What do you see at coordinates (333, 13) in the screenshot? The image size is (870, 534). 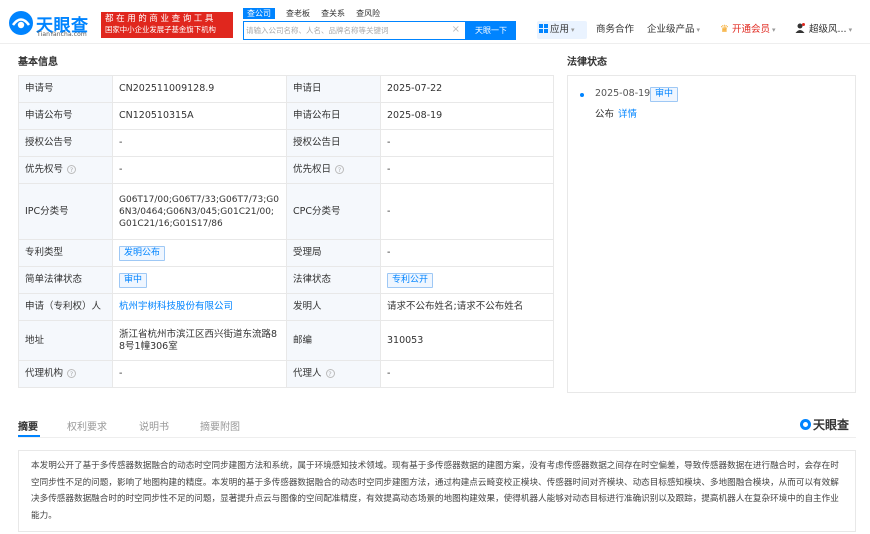 I see `search-tab-relation: 查关系` at bounding box center [333, 13].